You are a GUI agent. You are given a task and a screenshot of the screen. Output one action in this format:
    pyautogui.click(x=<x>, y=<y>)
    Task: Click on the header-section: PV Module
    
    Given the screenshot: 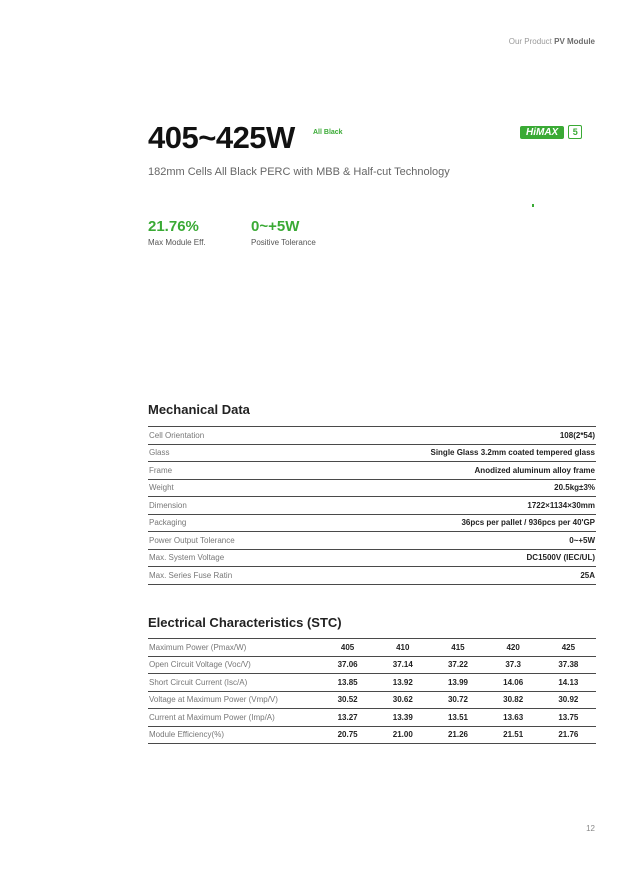 What is the action you would take?
    pyautogui.click(x=574, y=41)
    